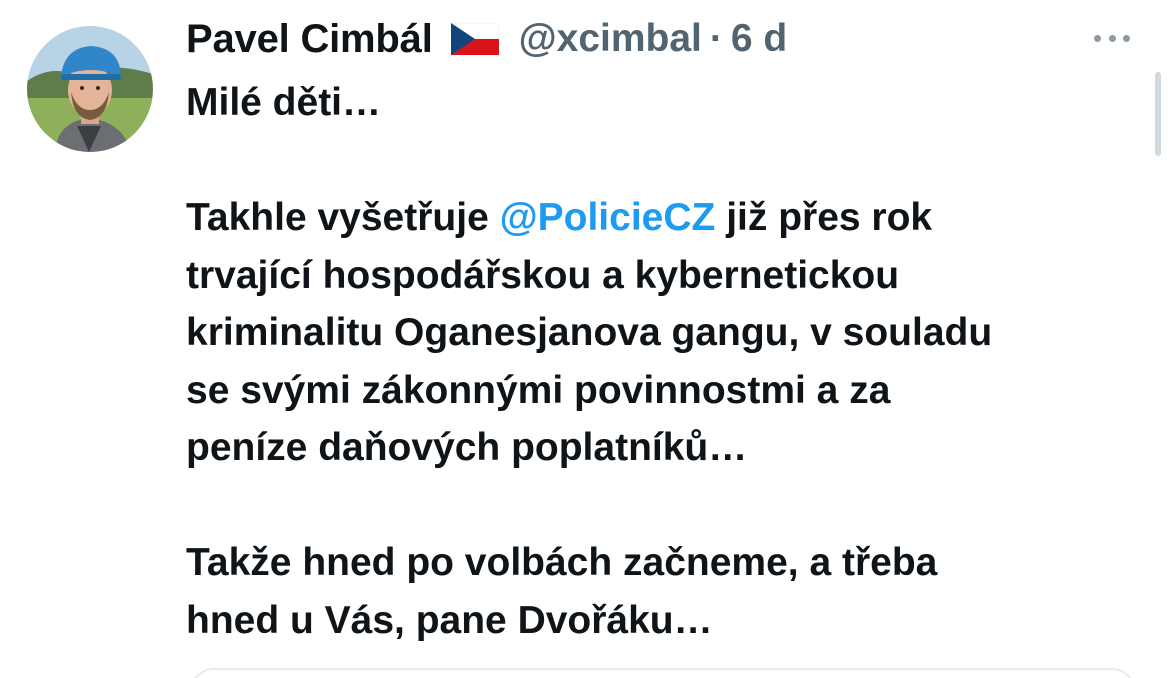  I want to click on tweet-line: Takže hned po volbách začneme, a třeba, so click(562, 562).